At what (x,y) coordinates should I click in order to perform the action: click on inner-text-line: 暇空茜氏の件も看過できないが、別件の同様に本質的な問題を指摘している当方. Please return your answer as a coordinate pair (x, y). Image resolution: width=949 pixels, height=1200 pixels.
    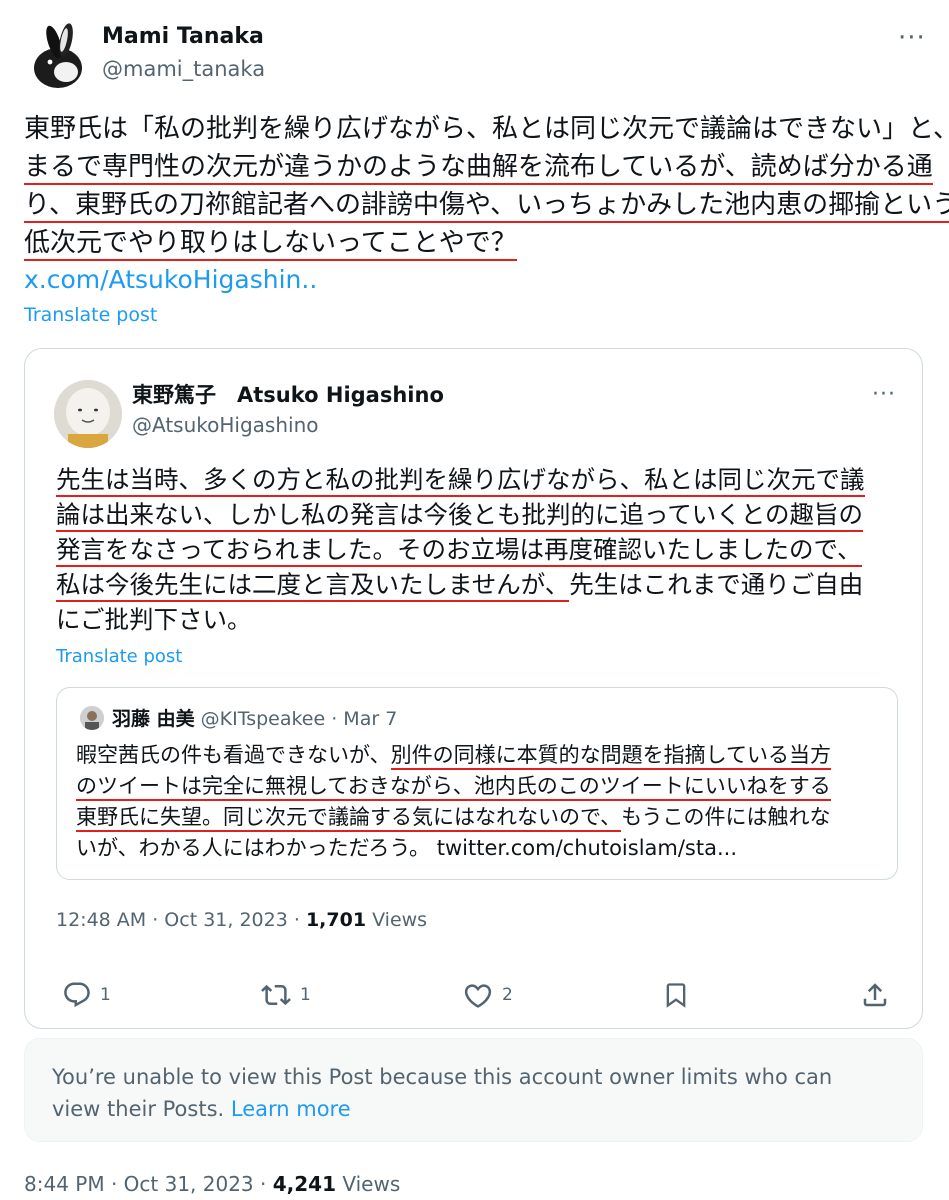
    Looking at the image, I should click on (453, 756).